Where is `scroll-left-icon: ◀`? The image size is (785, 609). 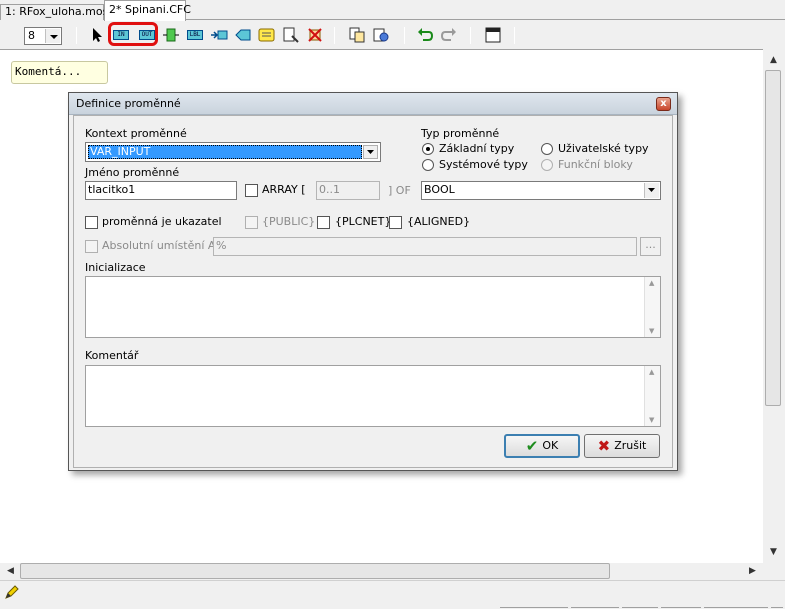
scroll-left-icon: ◀ is located at coordinates (10, 571).